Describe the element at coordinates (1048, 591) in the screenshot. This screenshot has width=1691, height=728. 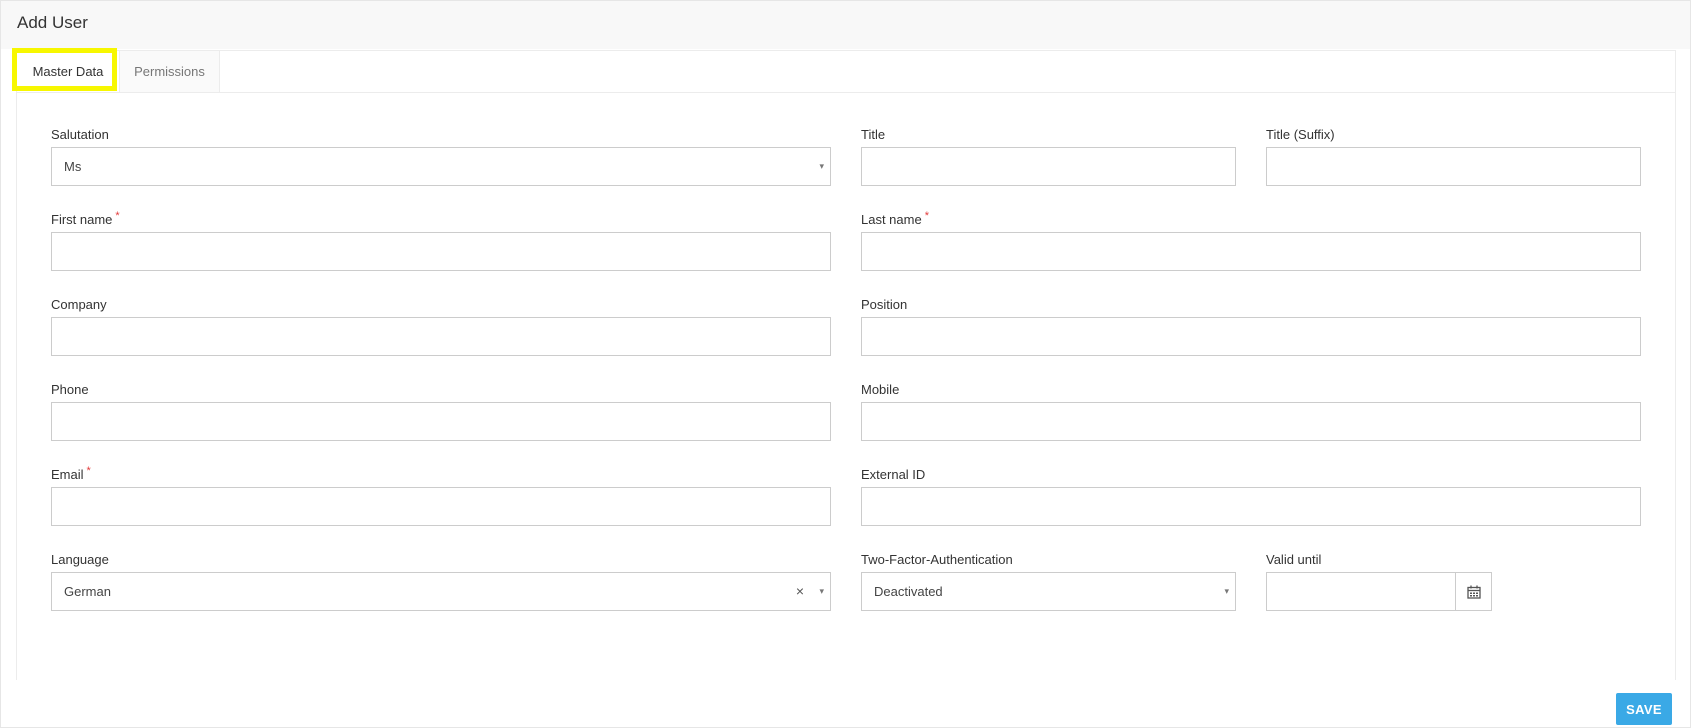
I see `two-factor-select: Deactivated ▾` at that location.